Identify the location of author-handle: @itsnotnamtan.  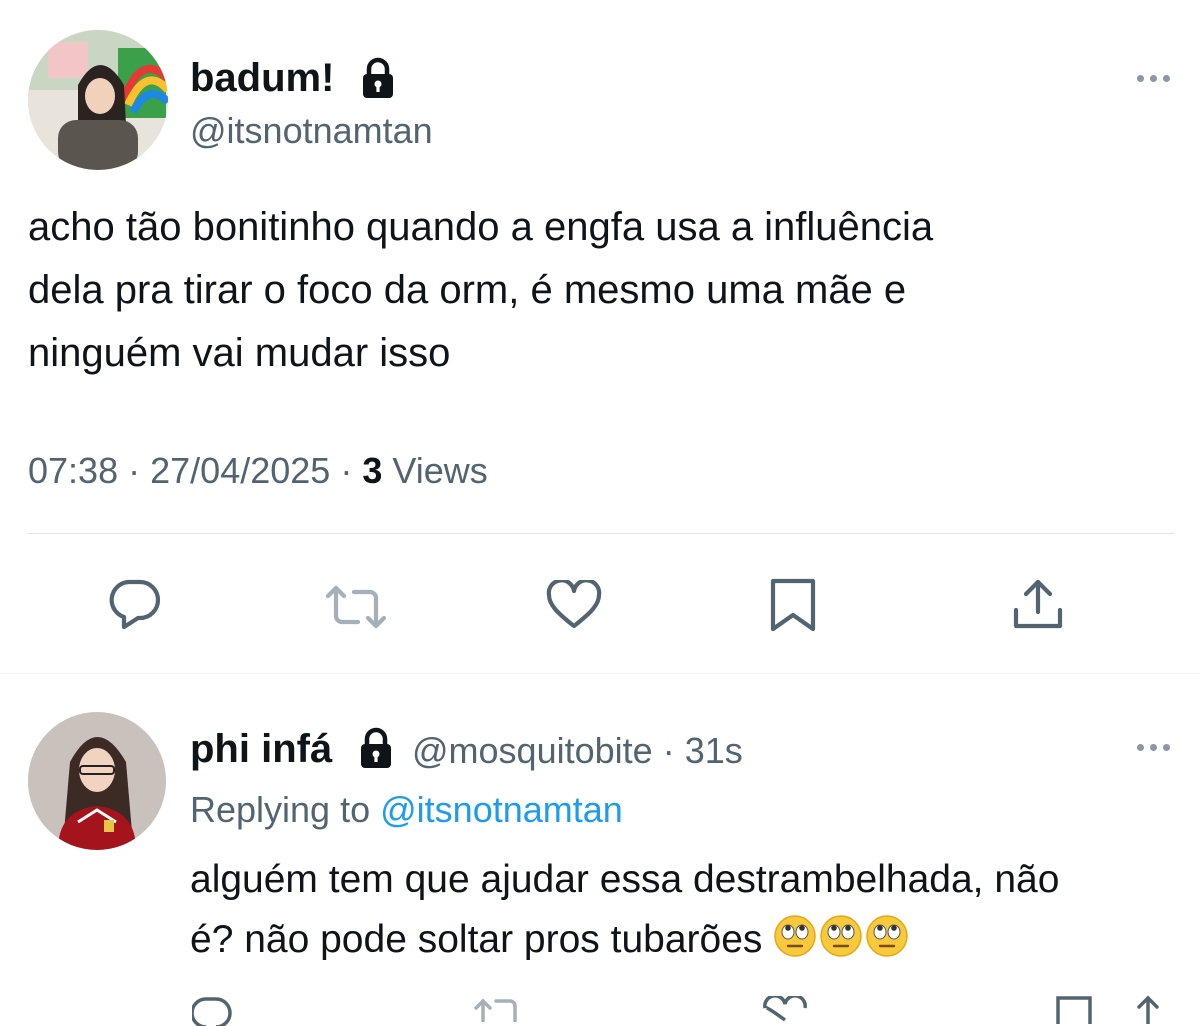
(311, 131).